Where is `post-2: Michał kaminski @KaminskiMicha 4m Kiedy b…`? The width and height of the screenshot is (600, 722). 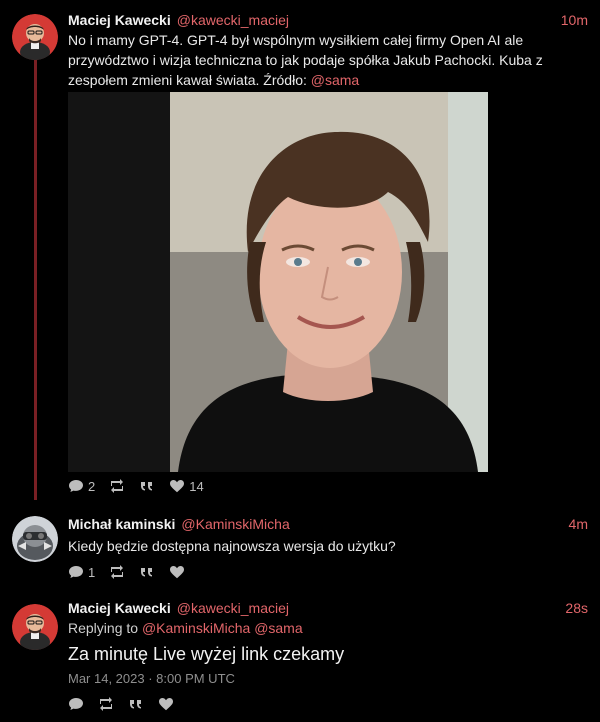
post-2: Michał kaminski @KaminskiMicha 4m Kiedy b… is located at coordinates (300, 549).